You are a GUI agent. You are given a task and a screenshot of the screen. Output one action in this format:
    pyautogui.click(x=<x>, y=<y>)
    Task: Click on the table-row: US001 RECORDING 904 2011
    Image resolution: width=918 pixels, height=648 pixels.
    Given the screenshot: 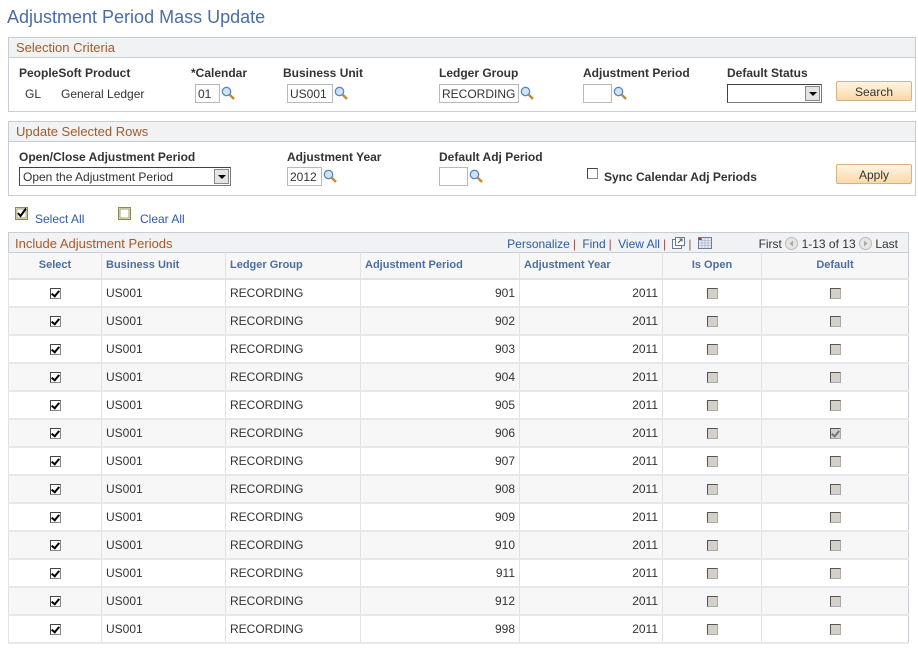 What is the action you would take?
    pyautogui.click(x=458, y=377)
    